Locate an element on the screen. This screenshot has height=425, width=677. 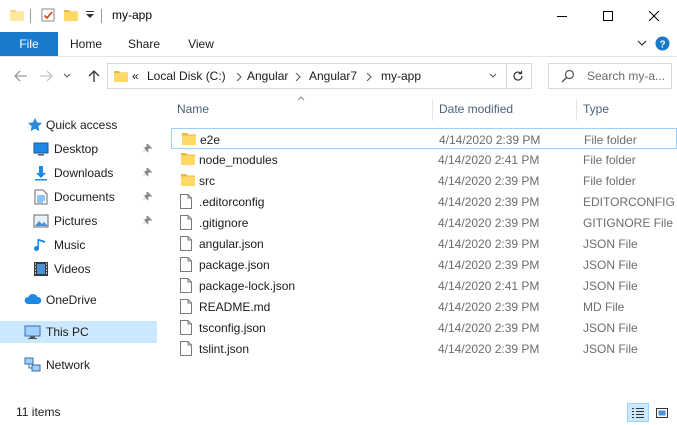
tab-share: Share is located at coordinates (144, 44).